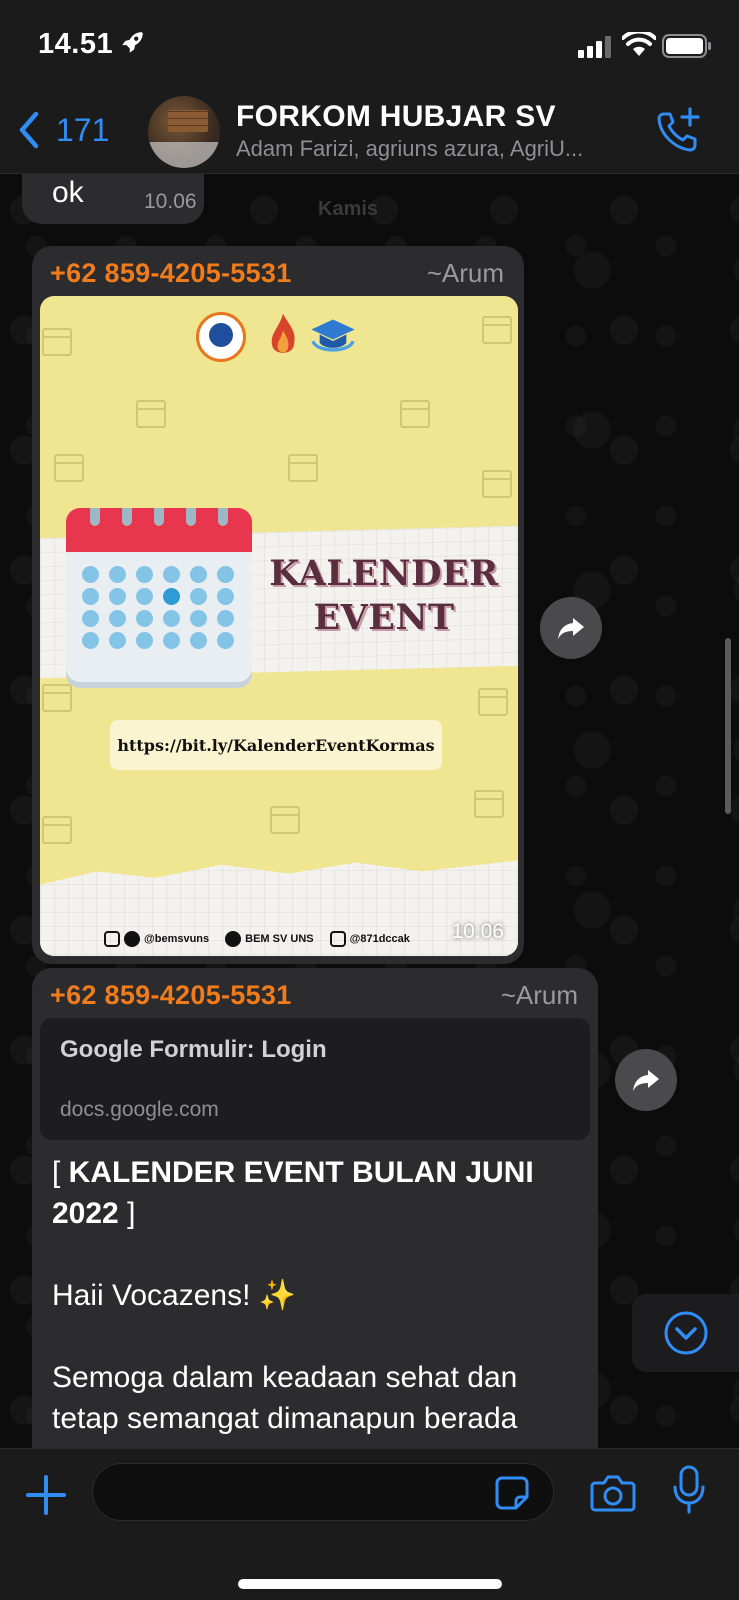 This screenshot has width=739, height=1600. Describe the element at coordinates (333, 335) in the screenshot. I see `graduation-cap-logo` at that location.